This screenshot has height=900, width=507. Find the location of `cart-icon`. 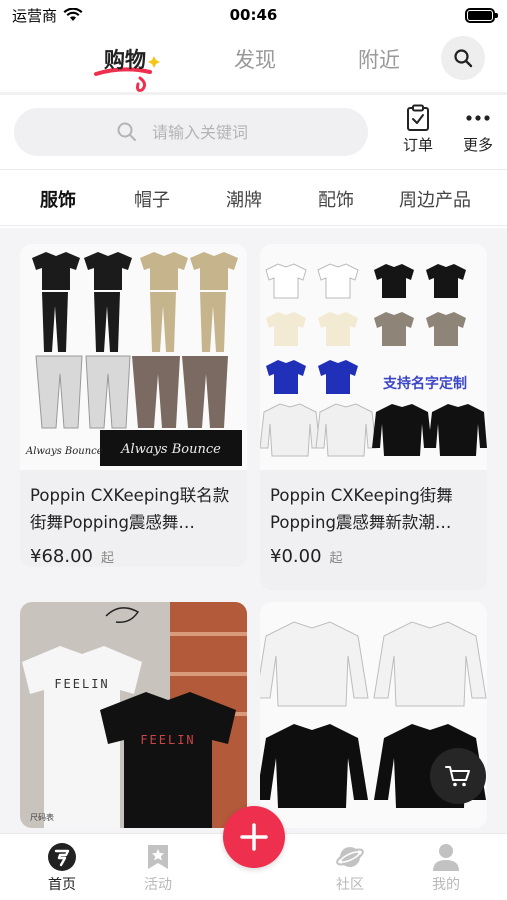

cart-icon is located at coordinates (457, 776).